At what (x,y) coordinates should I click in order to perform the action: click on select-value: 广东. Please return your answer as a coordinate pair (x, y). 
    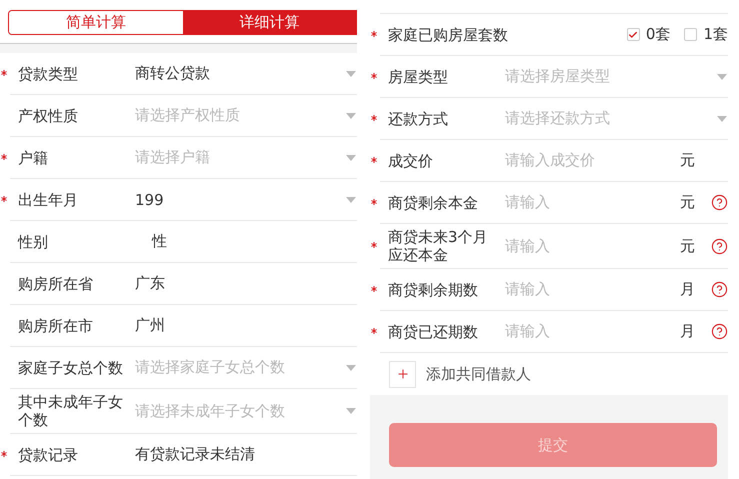
    Looking at the image, I should click on (246, 283).